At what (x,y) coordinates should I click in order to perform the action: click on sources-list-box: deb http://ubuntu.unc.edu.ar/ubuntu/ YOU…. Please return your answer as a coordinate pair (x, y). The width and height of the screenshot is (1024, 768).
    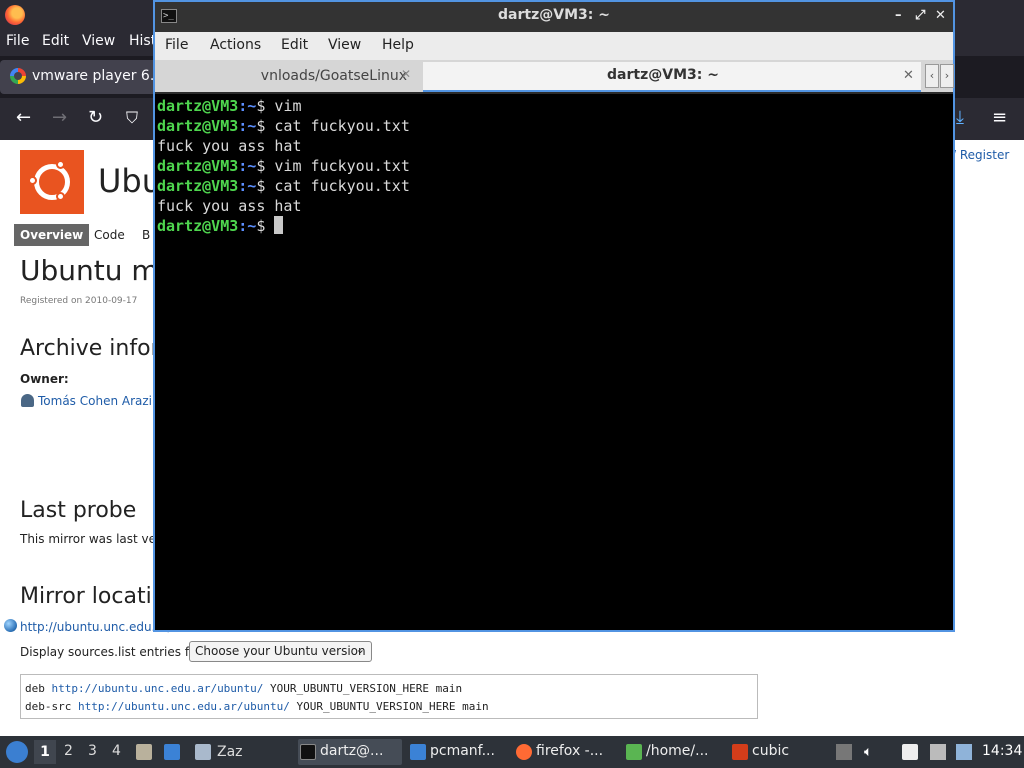
    Looking at the image, I should click on (389, 696).